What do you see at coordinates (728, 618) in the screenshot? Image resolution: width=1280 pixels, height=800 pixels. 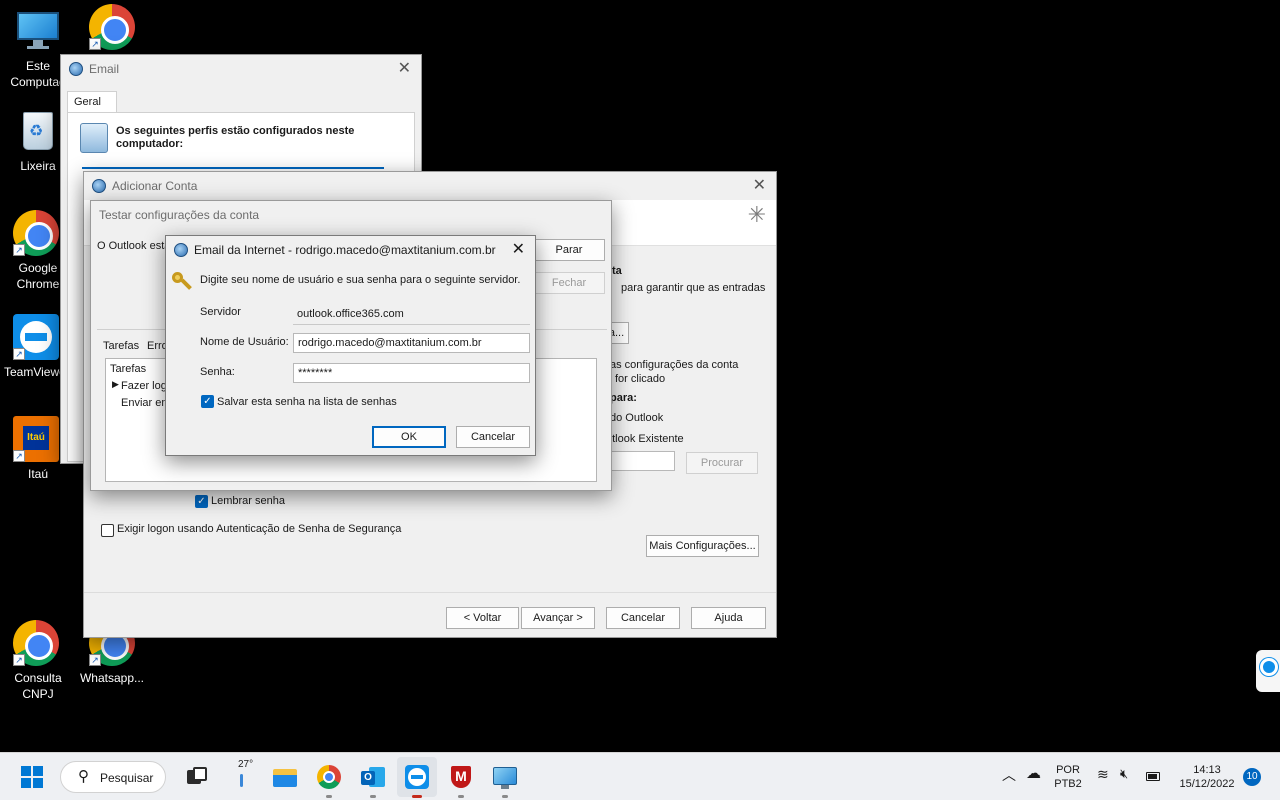 I see `help-button: Ajuda` at bounding box center [728, 618].